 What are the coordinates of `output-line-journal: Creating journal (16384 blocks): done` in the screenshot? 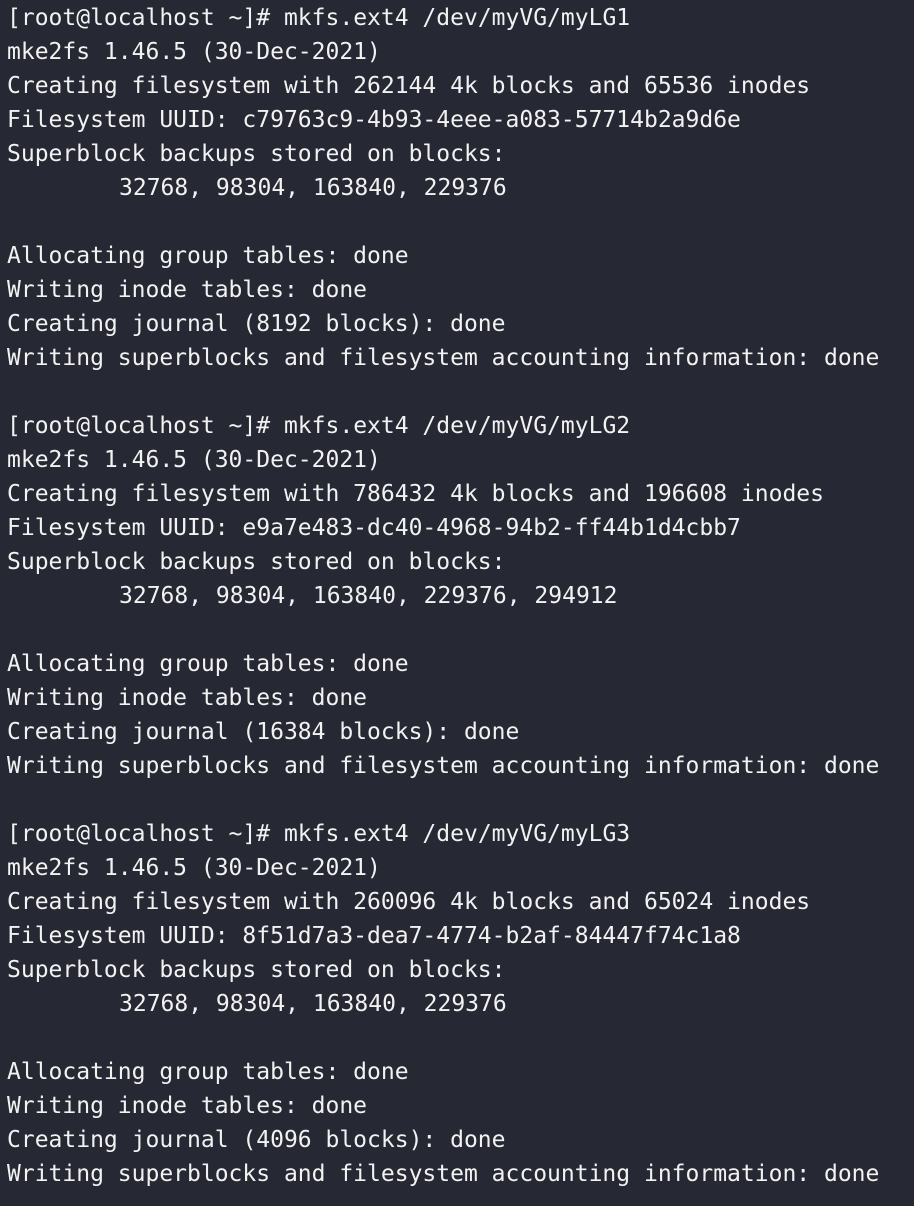 It's located at (263, 732).